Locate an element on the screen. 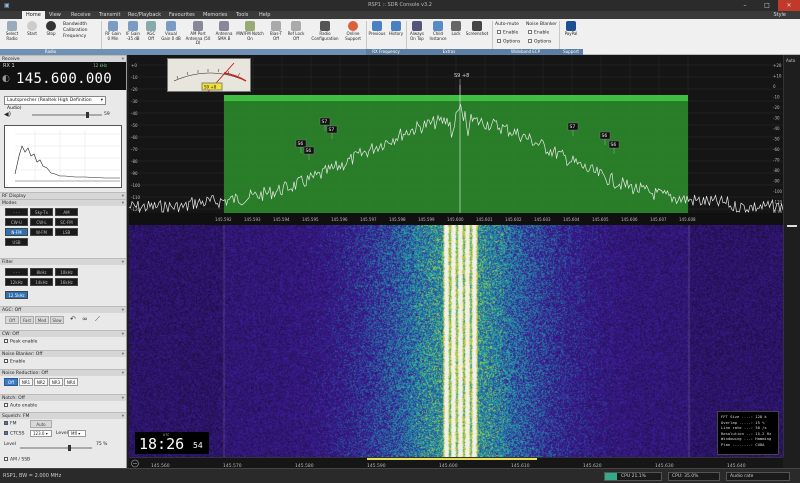  always-on-top-button: Always On Top is located at coordinates (417, 31).